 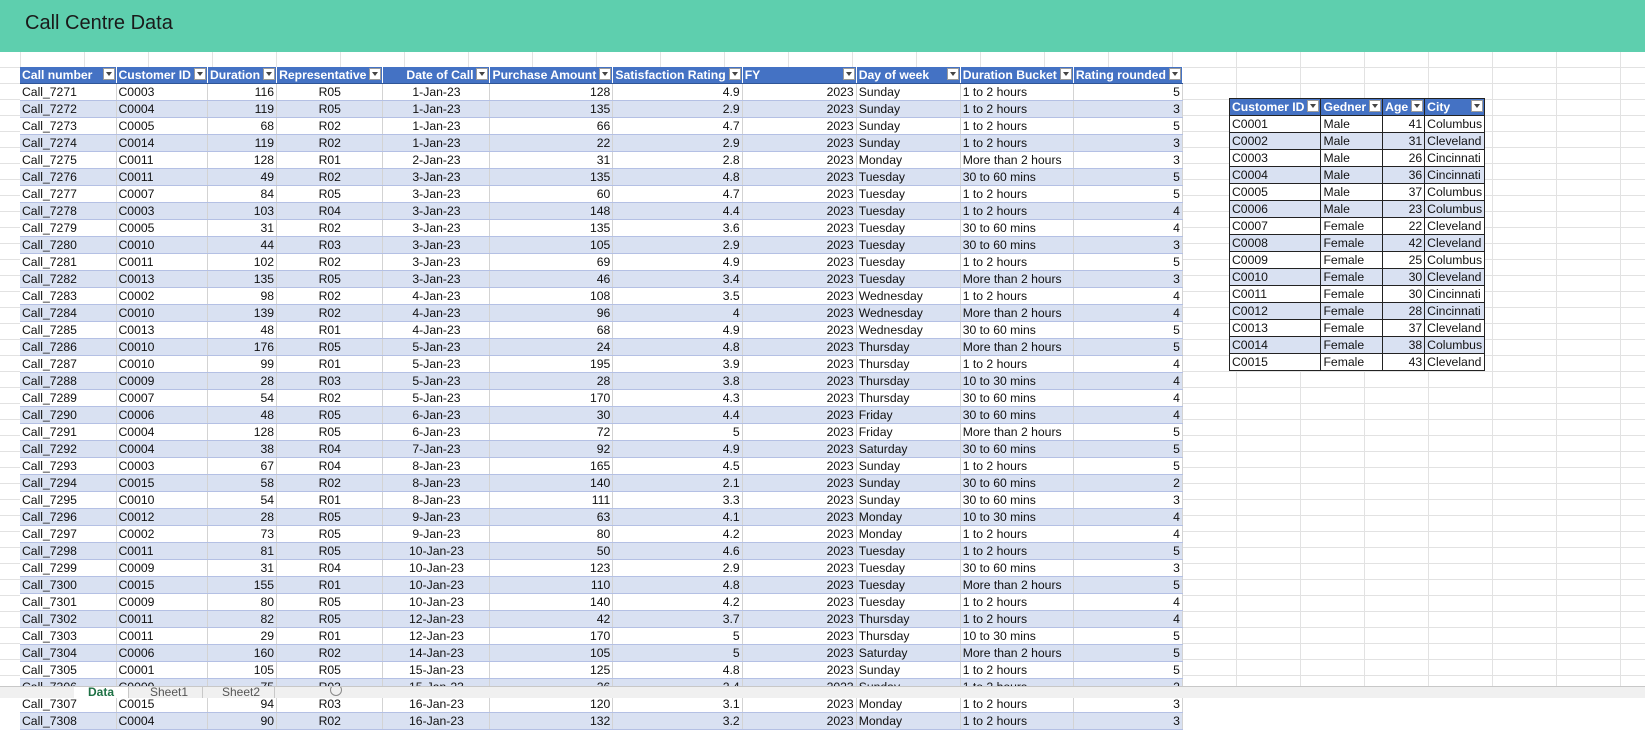 I want to click on table-cell: 15-Jan-23, so click(x=436, y=670).